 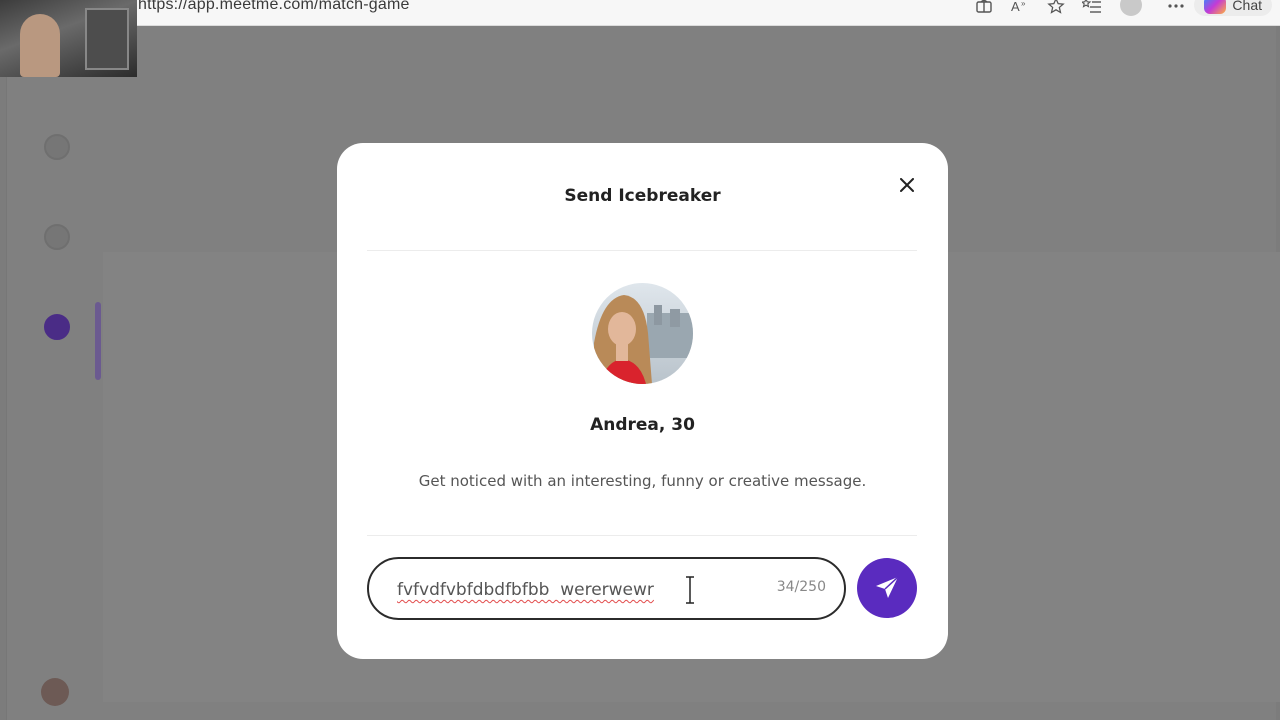 What do you see at coordinates (1092, 8) in the screenshot?
I see `favorites-list-icon` at bounding box center [1092, 8].